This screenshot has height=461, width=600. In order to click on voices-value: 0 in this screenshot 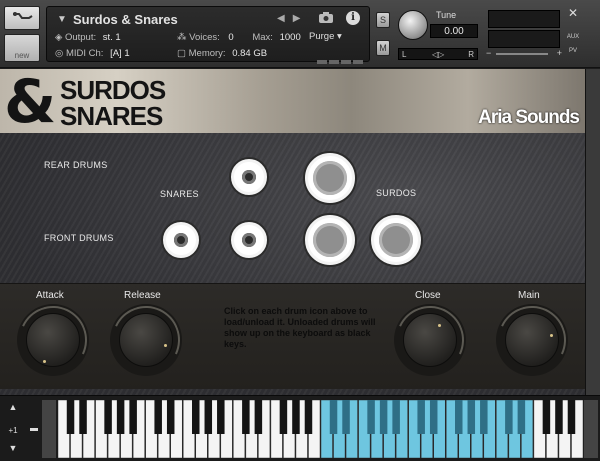, I will do `click(231, 37)`.